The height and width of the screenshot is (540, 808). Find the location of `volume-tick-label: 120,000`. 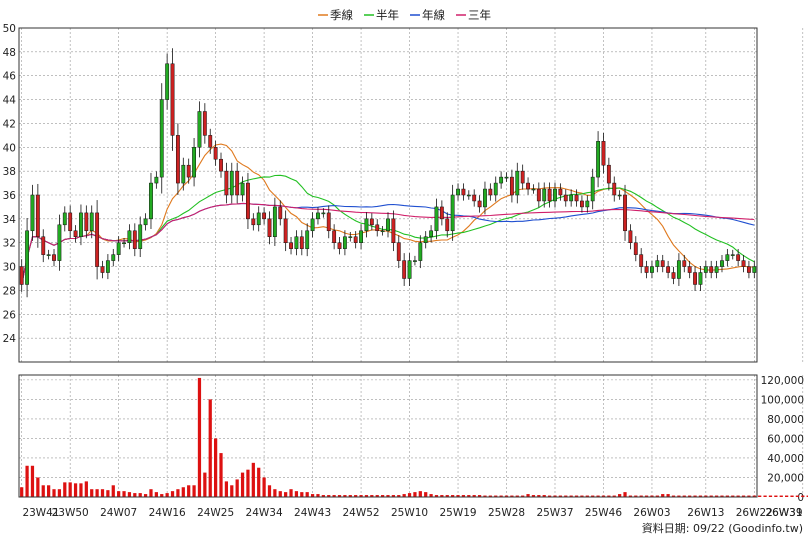

volume-tick-label: 120,000 is located at coordinates (782, 381).